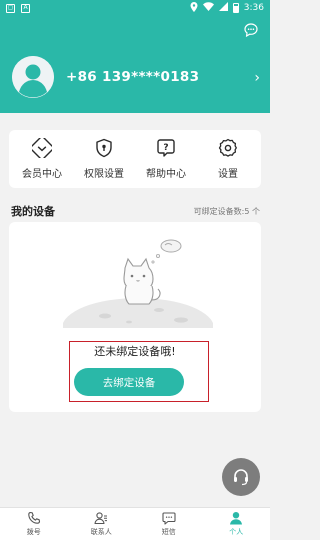 This screenshot has width=320, height=540. I want to click on tab-dial: 拨号, so click(34, 524).